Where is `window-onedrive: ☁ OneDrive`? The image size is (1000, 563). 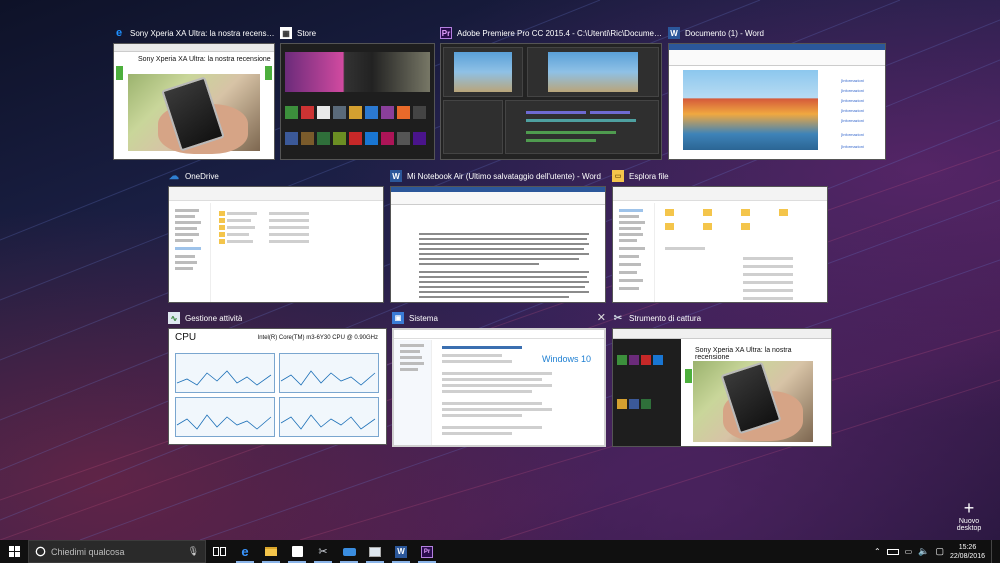
window-onedrive: ☁ OneDrive is located at coordinates (276, 236).